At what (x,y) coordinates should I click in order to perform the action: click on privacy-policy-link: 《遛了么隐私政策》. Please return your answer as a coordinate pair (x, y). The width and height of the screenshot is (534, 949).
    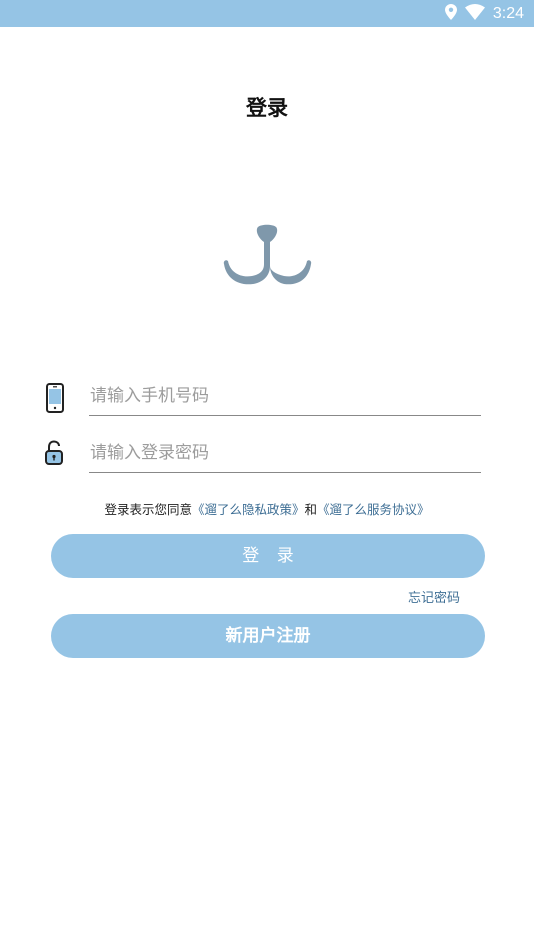
    Looking at the image, I should click on (248, 509).